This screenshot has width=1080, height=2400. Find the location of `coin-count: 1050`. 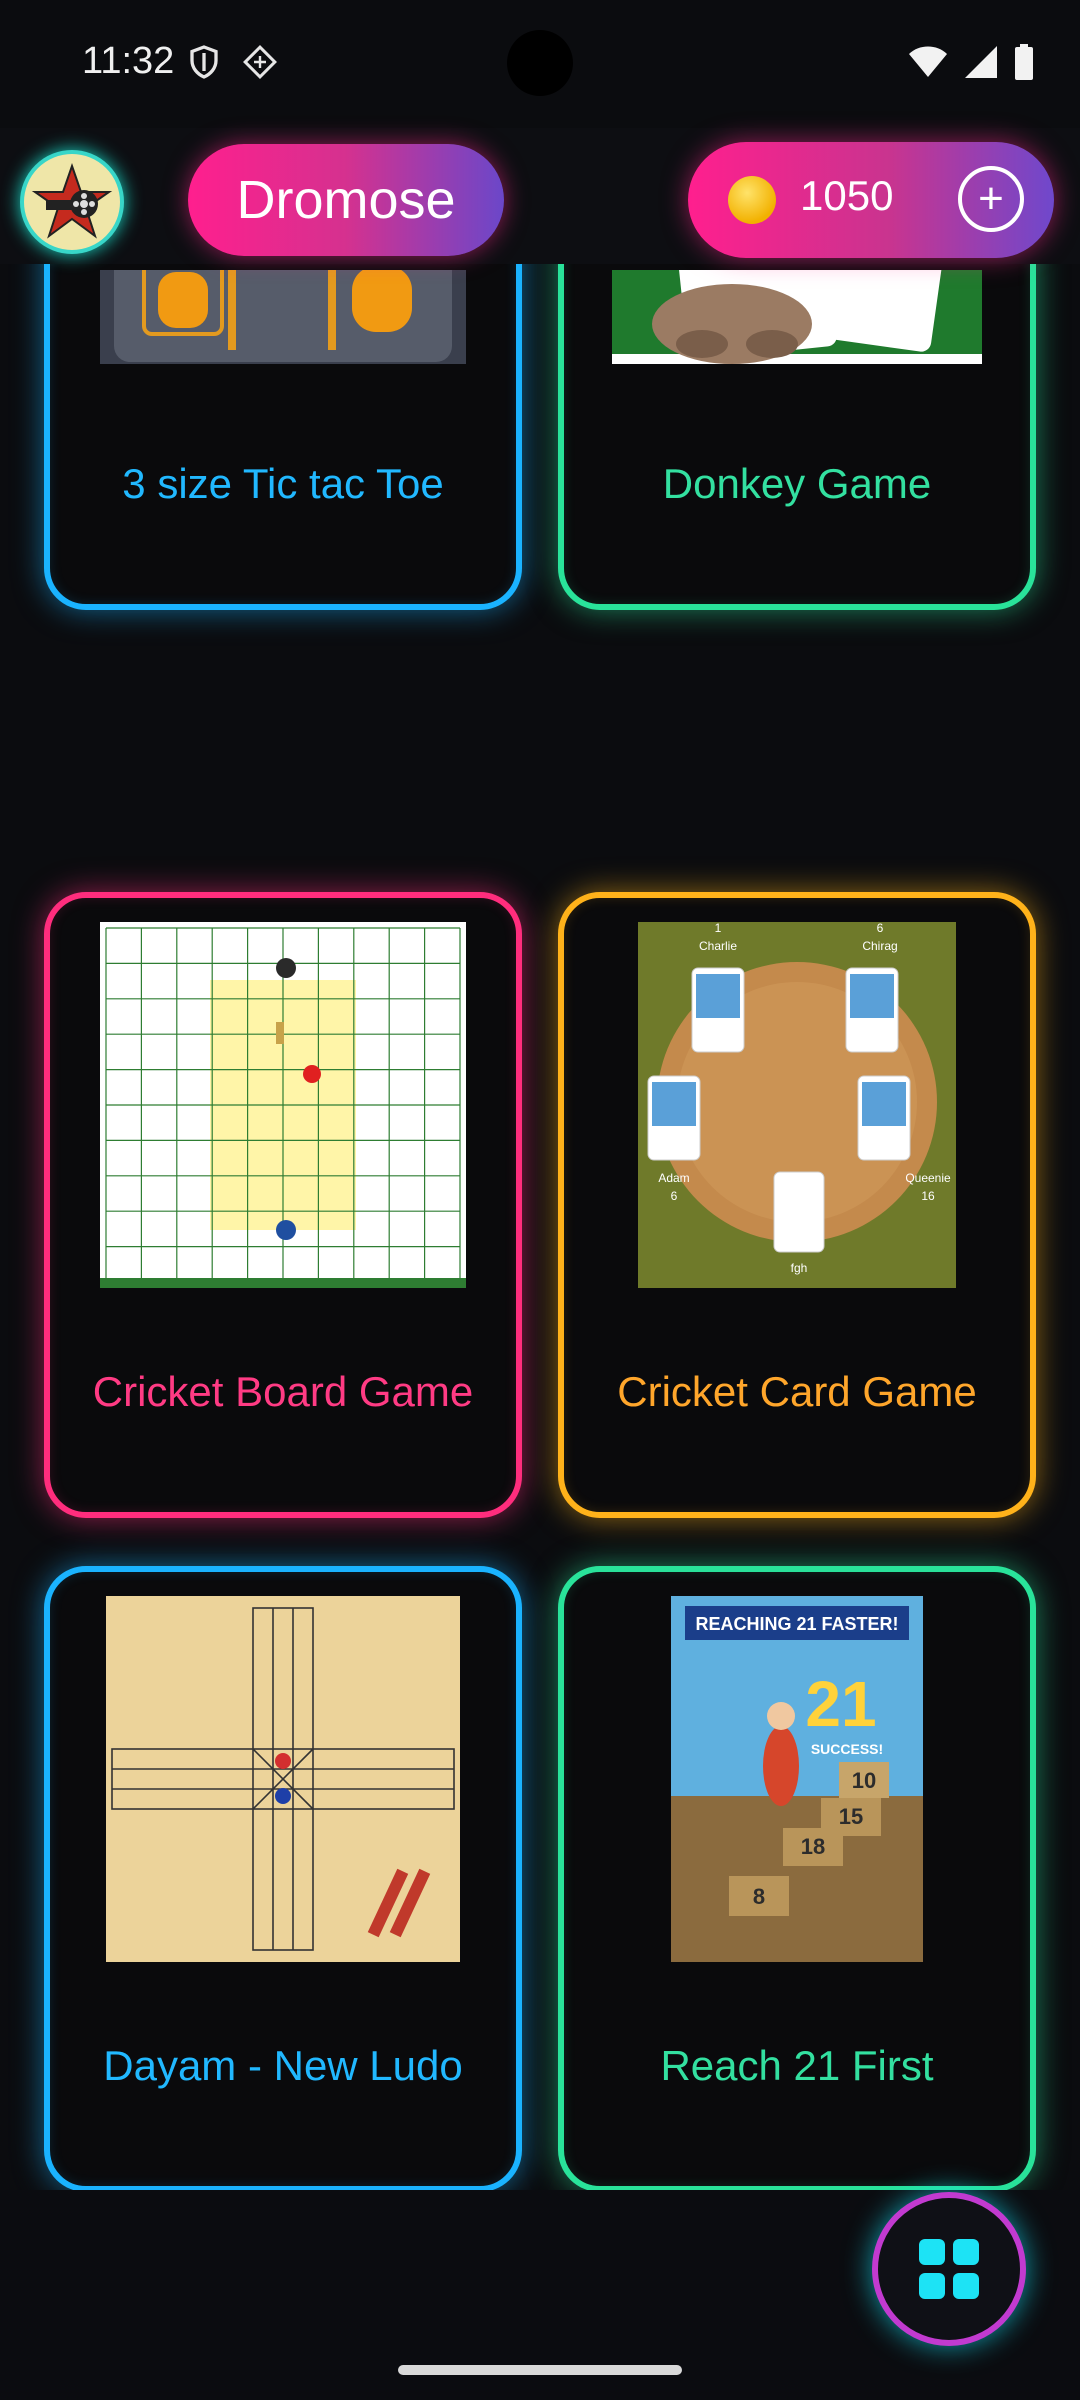

coin-count: 1050 is located at coordinates (847, 195).